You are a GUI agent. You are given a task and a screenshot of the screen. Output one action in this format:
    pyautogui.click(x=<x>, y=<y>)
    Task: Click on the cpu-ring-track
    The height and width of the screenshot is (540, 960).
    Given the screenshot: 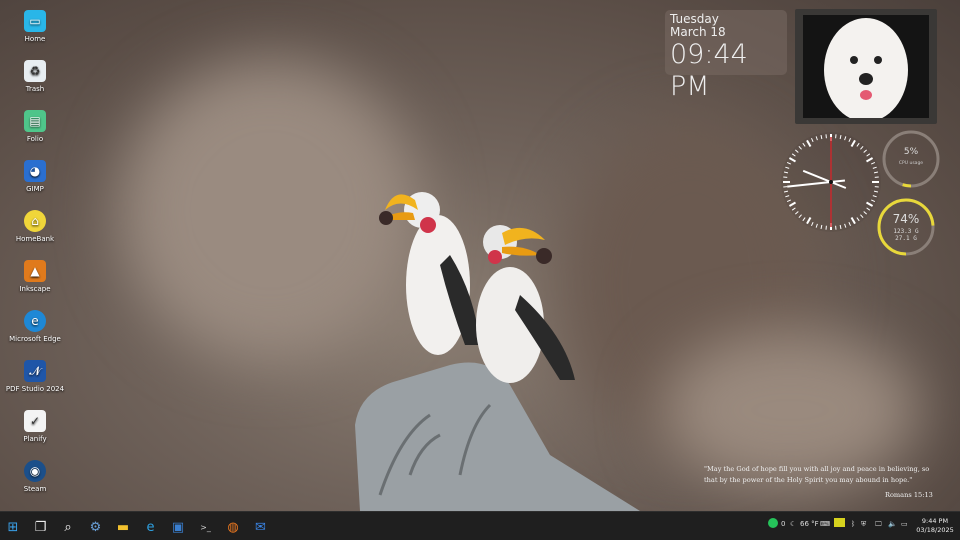 What is the action you would take?
    pyautogui.click(x=911, y=159)
    